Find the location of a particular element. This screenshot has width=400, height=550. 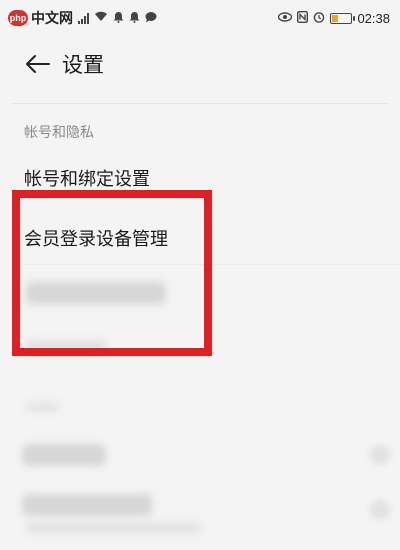

status-bar: php 中文网 02:38 is located at coordinates (200, 18).